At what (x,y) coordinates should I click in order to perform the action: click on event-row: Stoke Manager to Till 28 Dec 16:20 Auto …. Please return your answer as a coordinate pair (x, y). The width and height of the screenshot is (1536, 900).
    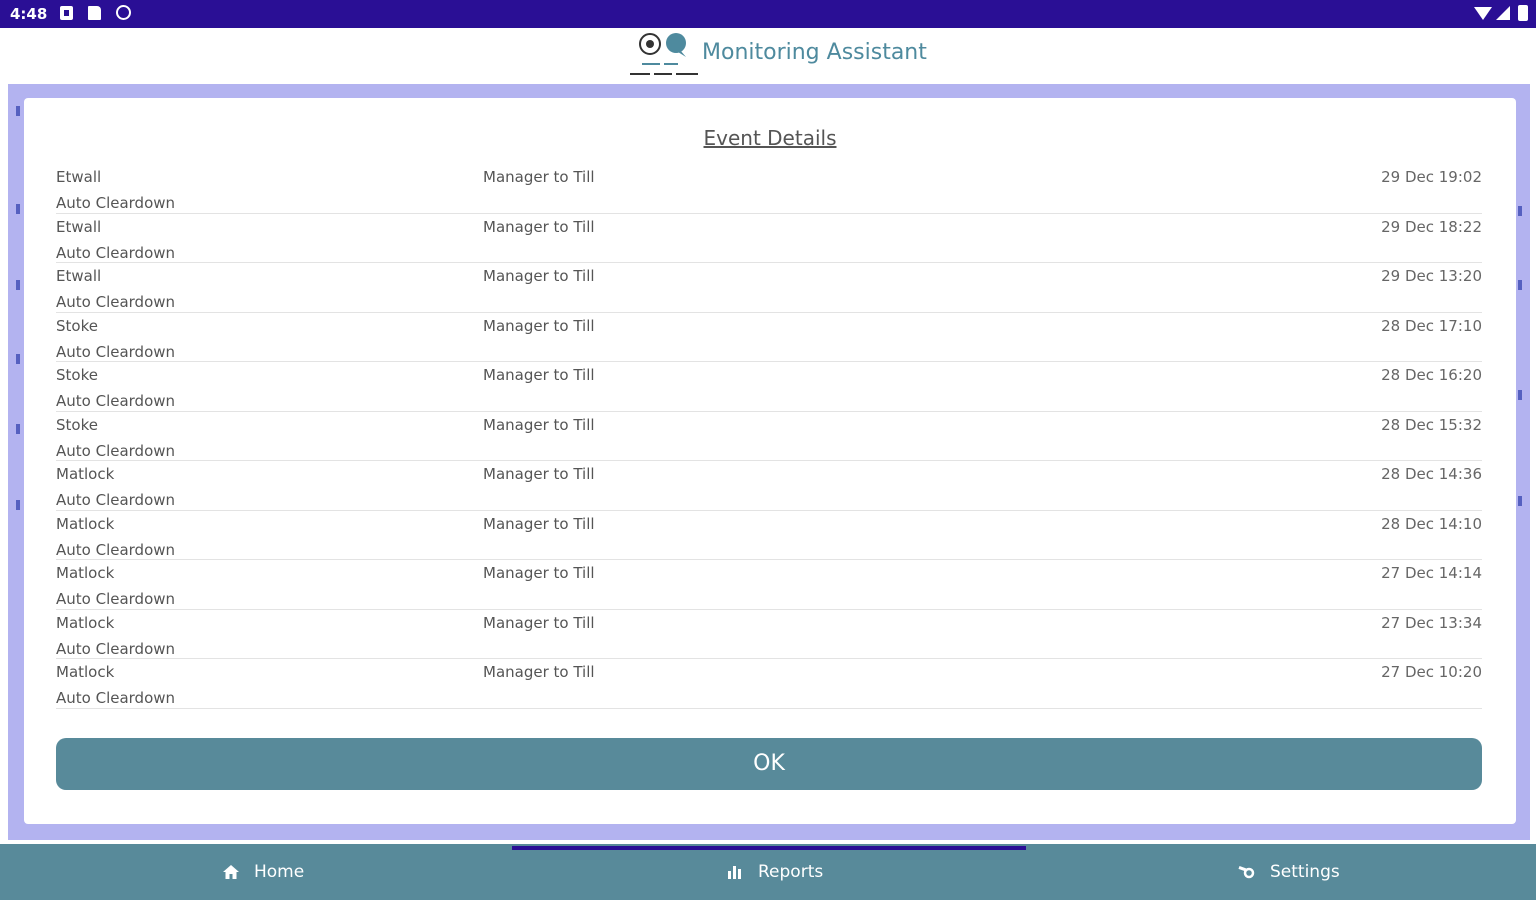
    Looking at the image, I should click on (769, 387).